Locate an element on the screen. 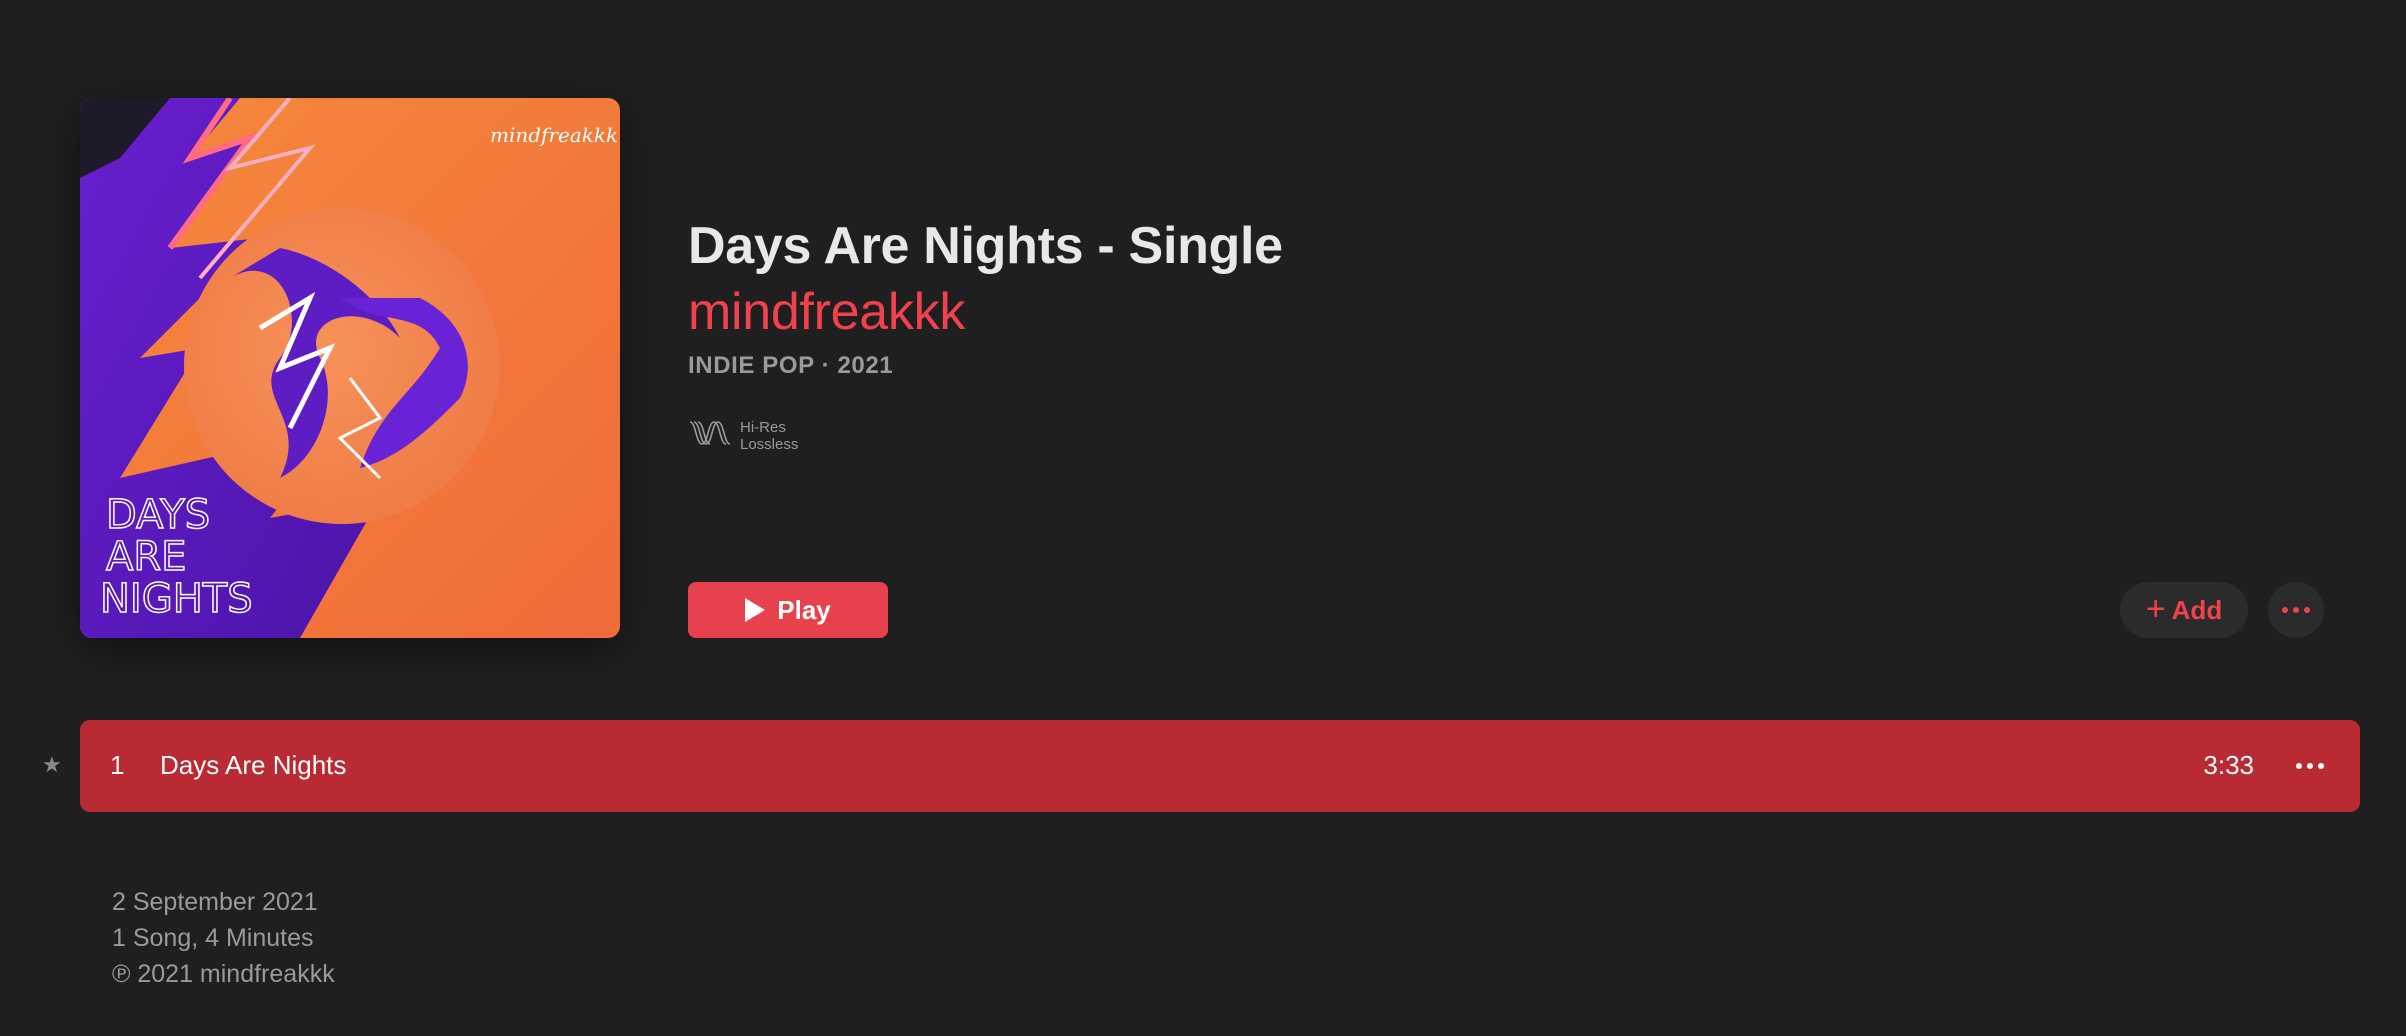 The height and width of the screenshot is (1036, 2406). copyright: ℗ 2021 mindfreakkk is located at coordinates (223, 974).